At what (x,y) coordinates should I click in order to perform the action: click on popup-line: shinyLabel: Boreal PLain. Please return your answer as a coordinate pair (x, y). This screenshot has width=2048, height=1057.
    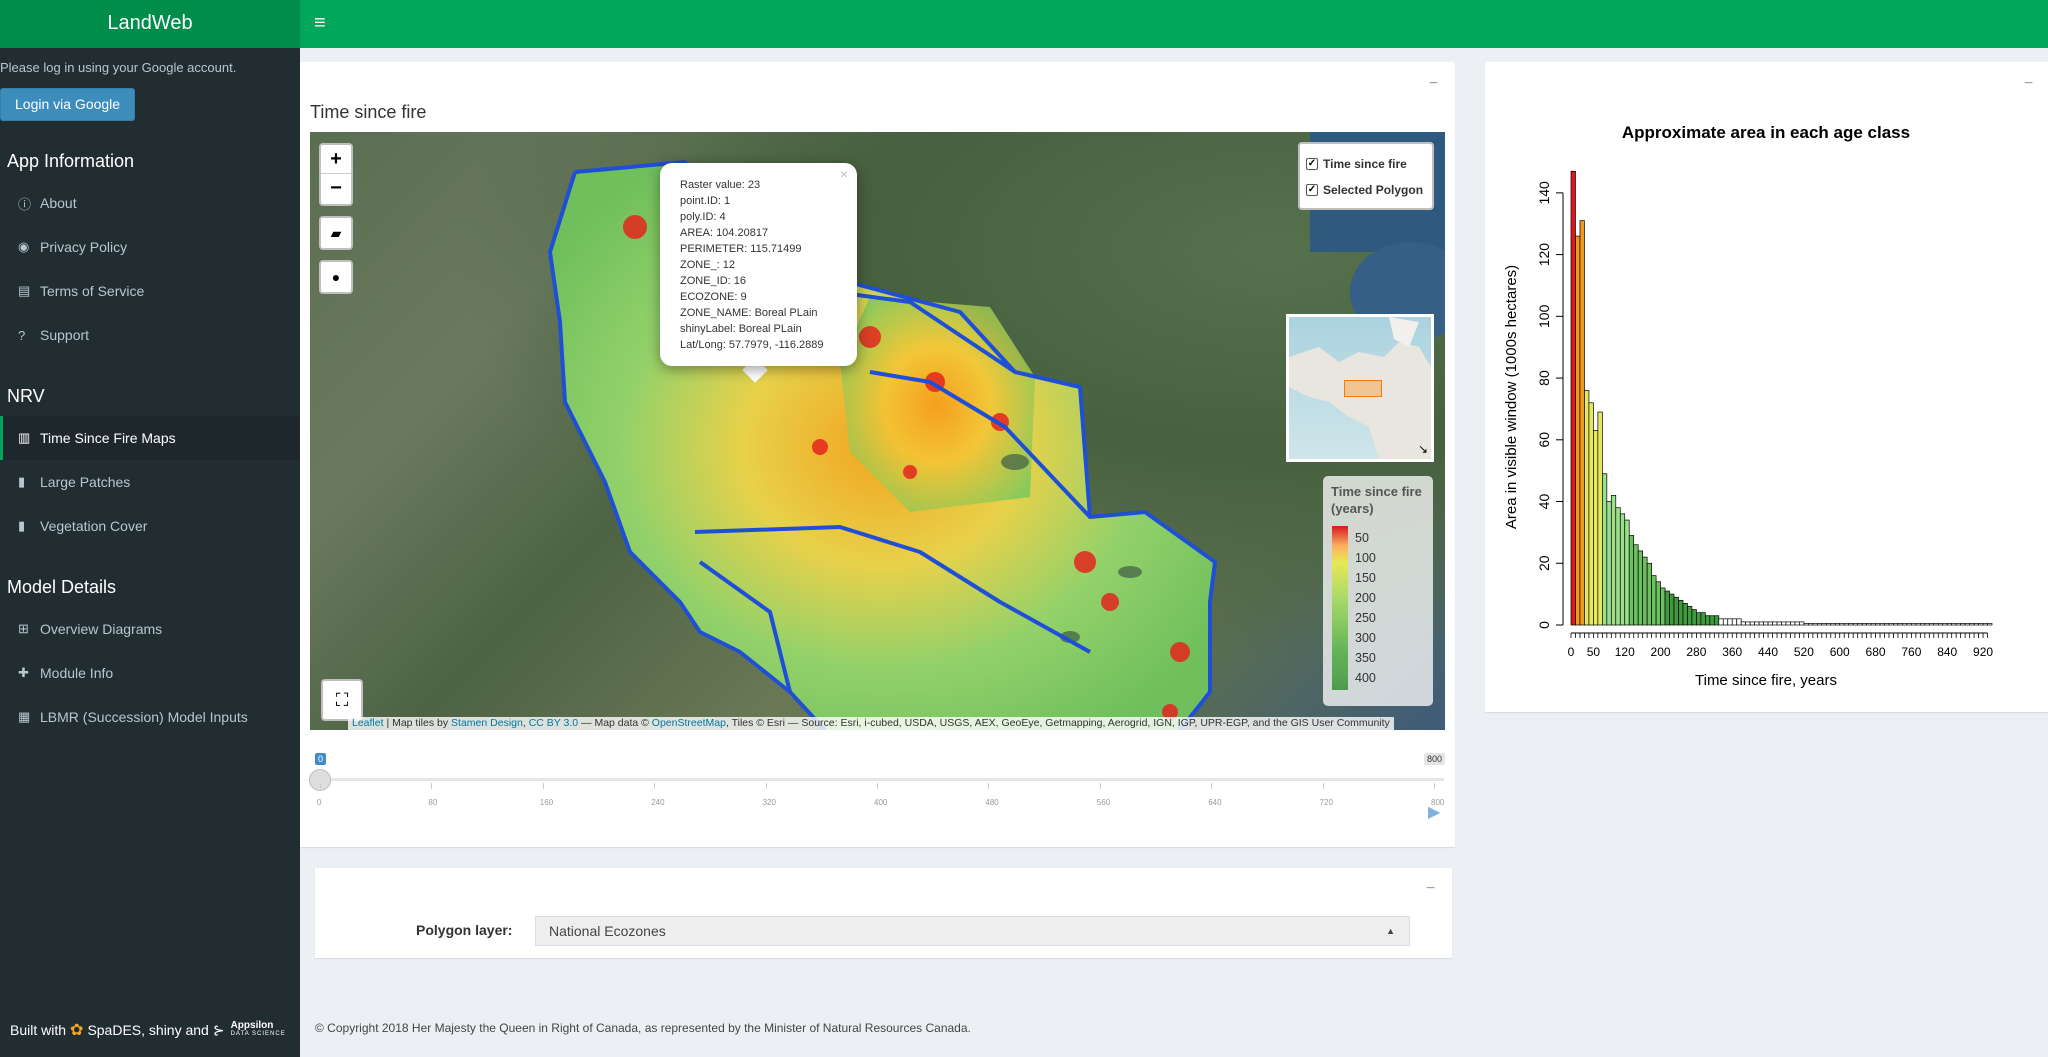
    Looking at the image, I should click on (741, 329).